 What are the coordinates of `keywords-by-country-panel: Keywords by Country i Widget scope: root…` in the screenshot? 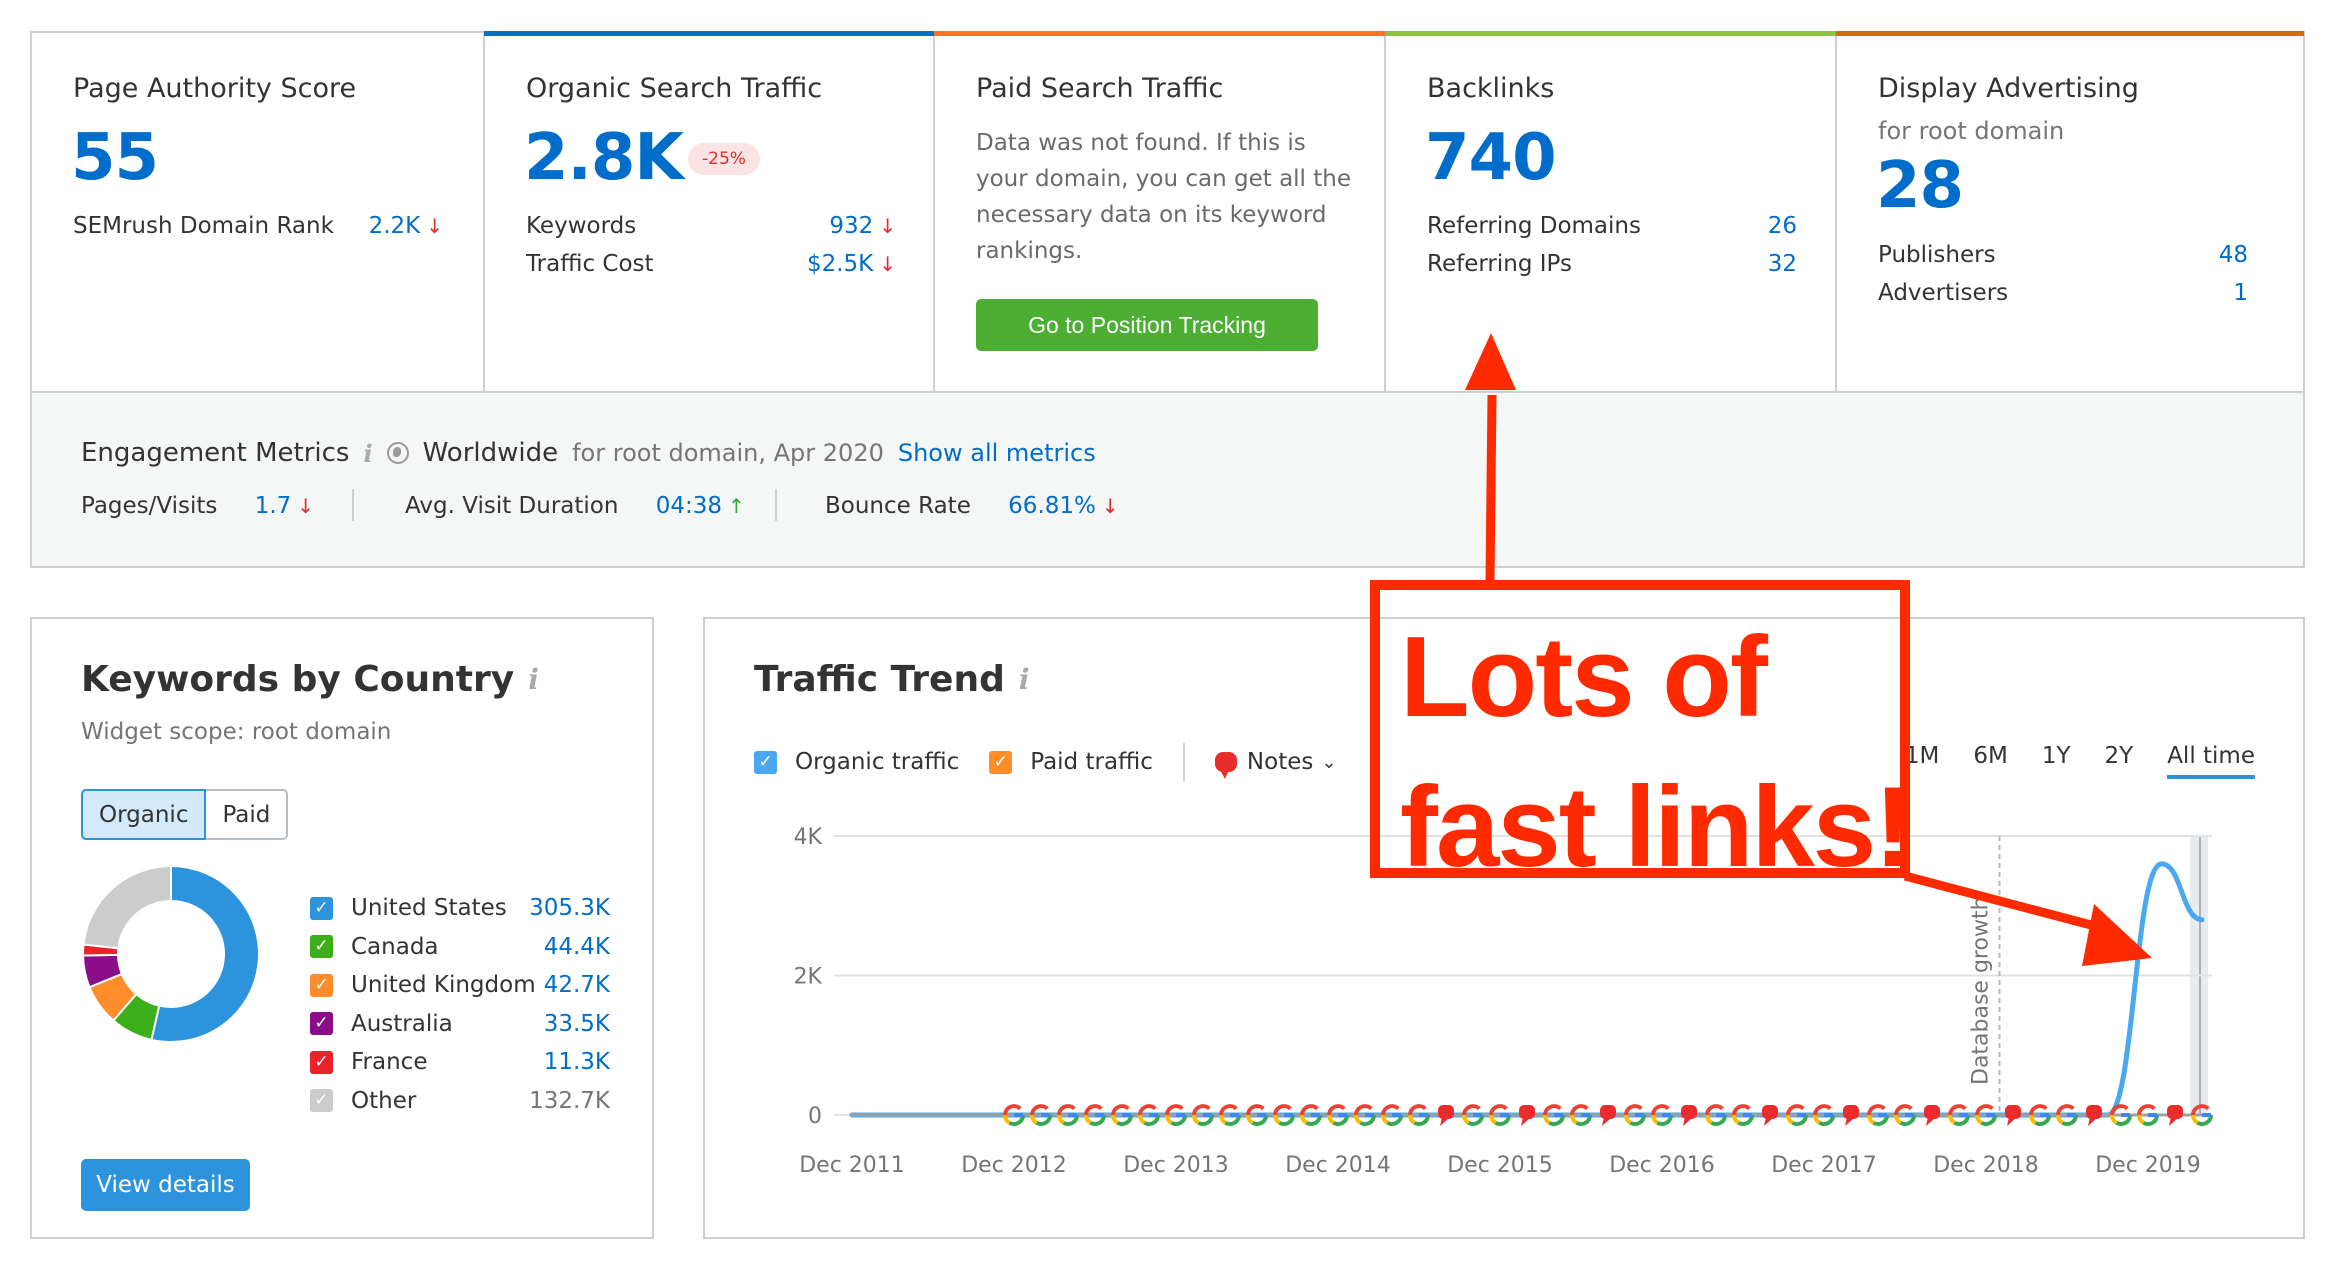 It's located at (342, 928).